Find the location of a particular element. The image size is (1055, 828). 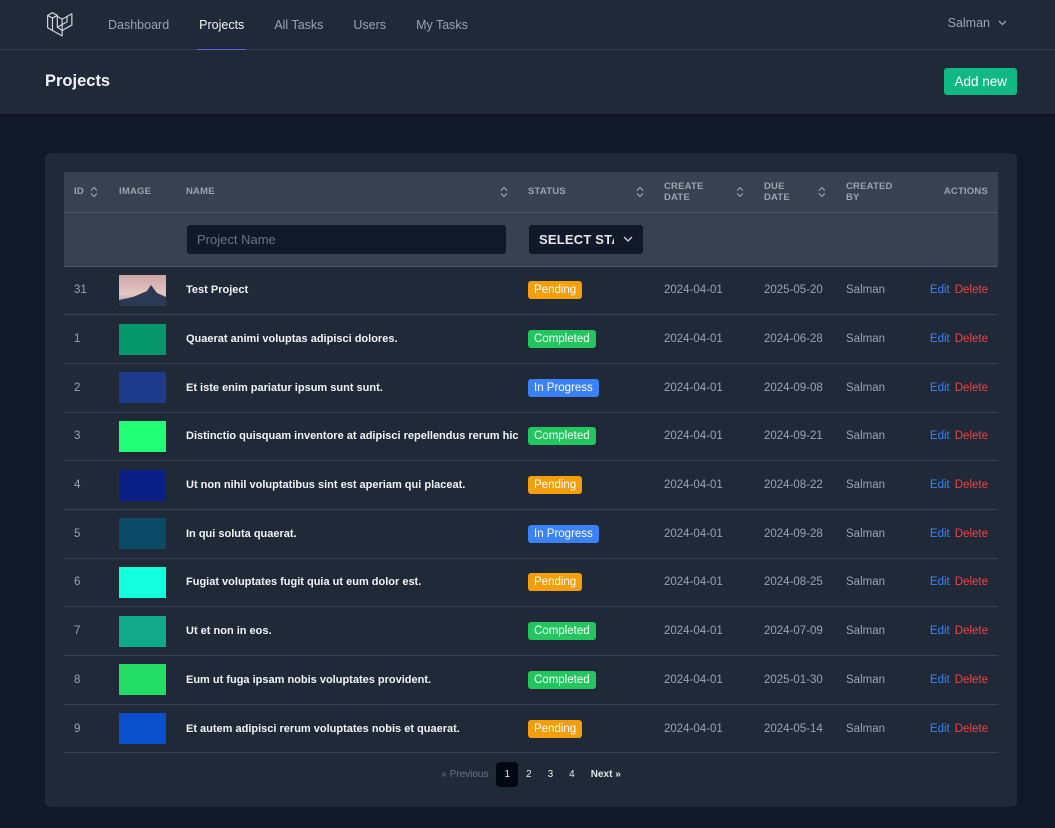

nav-link-users: Users is located at coordinates (369, 25).